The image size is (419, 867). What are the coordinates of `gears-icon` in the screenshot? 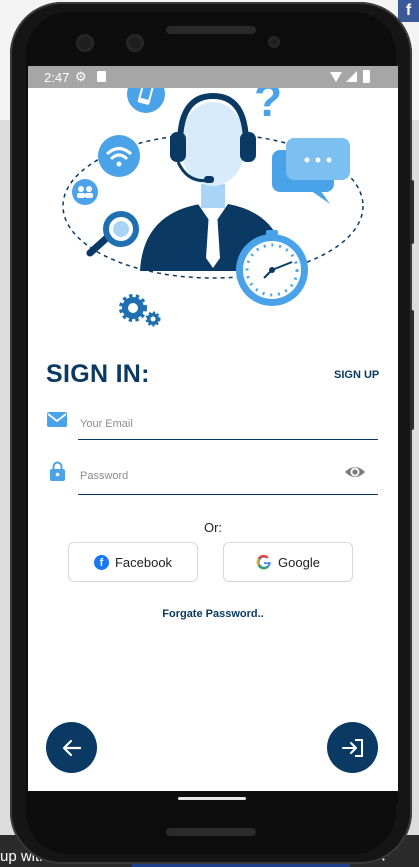 It's located at (140, 310).